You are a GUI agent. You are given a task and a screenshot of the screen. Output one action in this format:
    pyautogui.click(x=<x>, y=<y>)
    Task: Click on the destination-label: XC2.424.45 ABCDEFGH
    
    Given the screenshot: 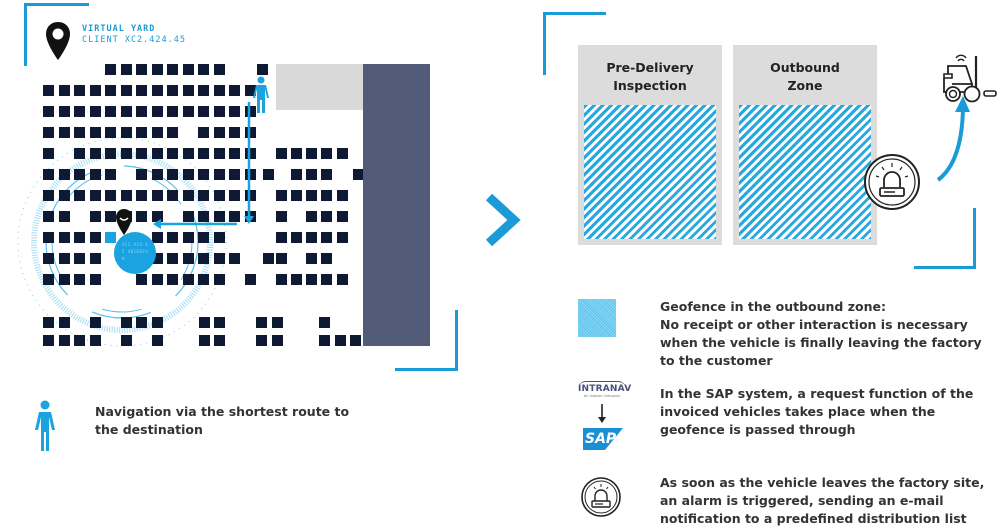 What is the action you would take?
    pyautogui.click(x=135, y=251)
    